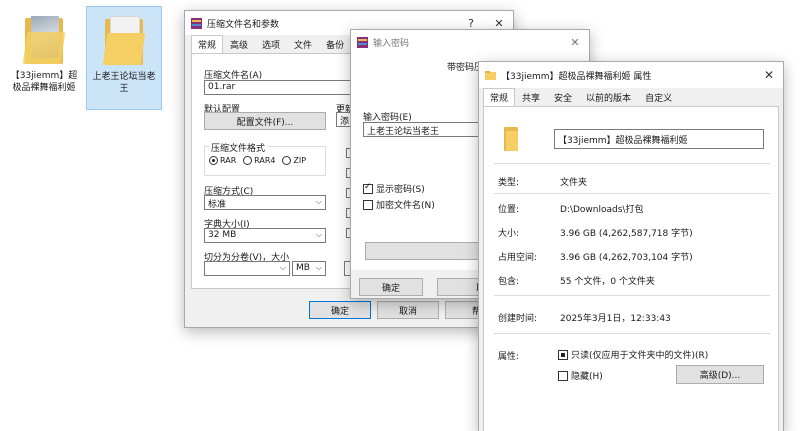 The image size is (800, 431). I want to click on dictionary-size-select: 32 MB ⌵, so click(265, 235).